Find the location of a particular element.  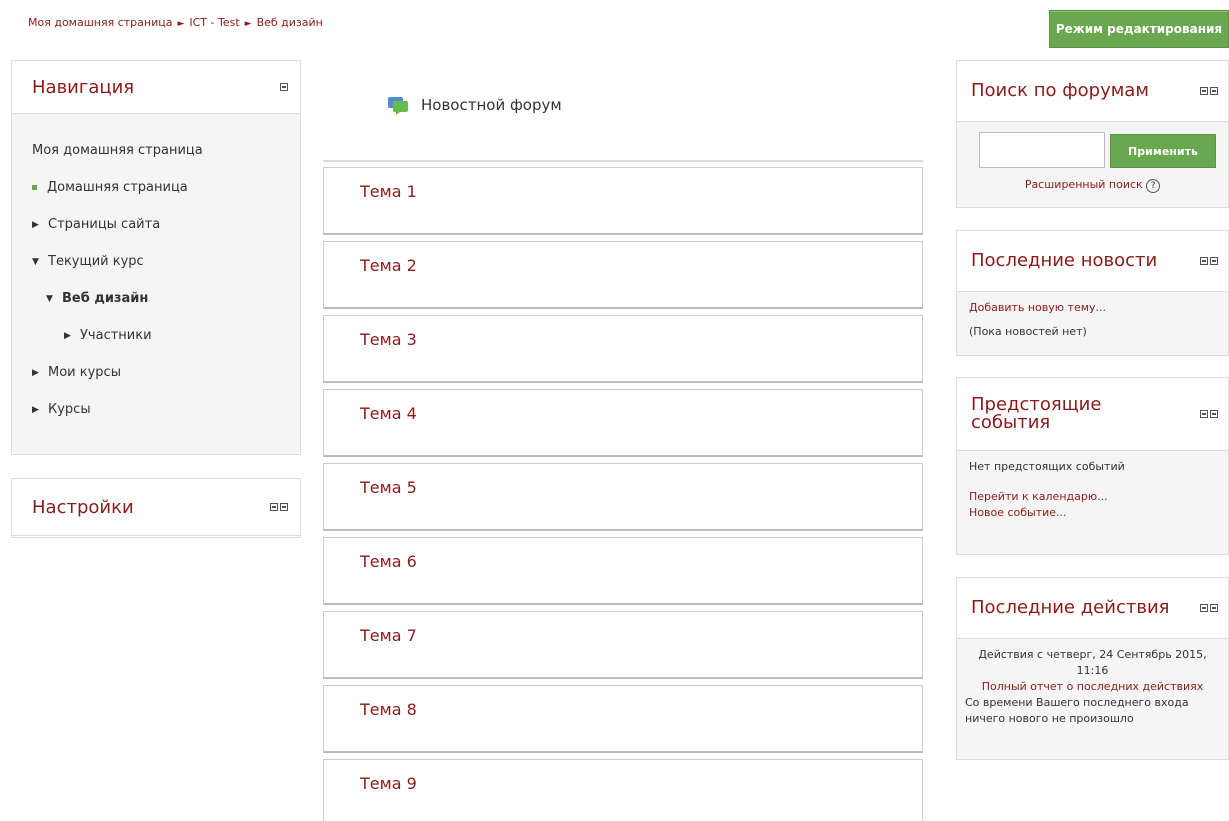

topic-title: Тема 4 is located at coordinates (388, 413).